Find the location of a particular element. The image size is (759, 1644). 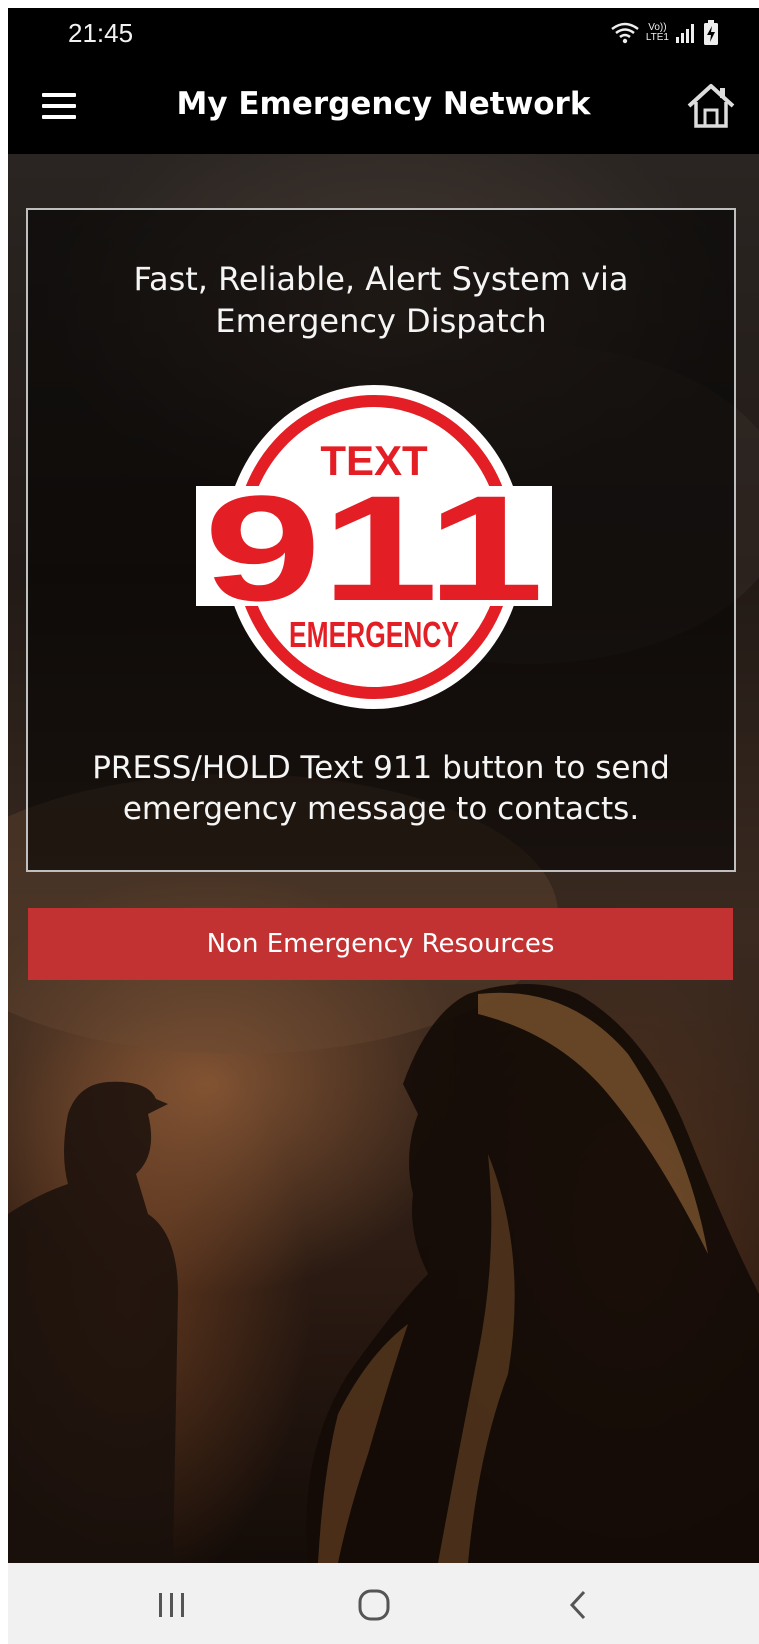

system-navigation-bar is located at coordinates (383, 1603).